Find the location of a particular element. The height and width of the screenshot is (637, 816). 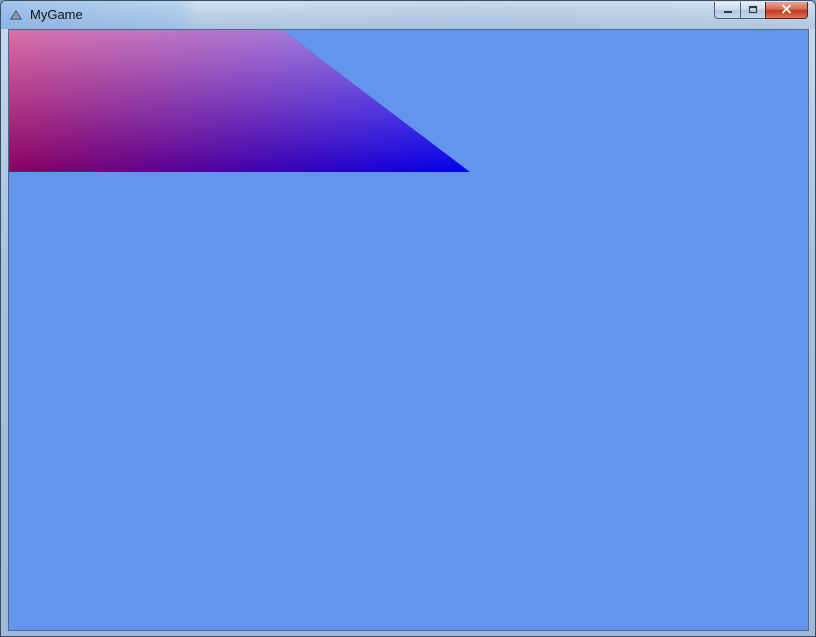

rendered-scene is located at coordinates (239, 101).